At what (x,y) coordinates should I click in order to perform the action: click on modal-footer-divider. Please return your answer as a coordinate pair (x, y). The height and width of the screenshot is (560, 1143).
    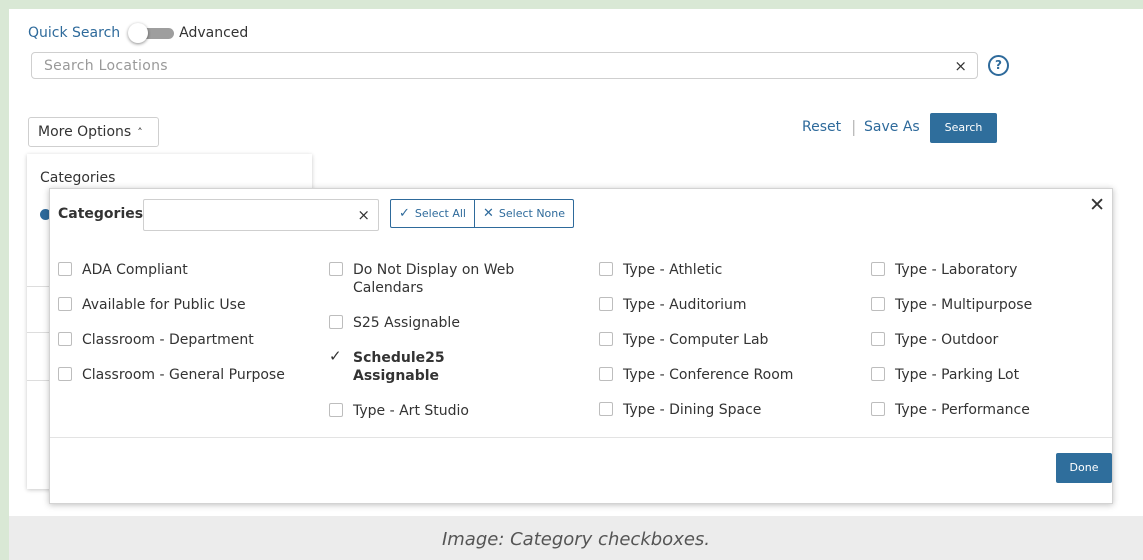
    Looking at the image, I should click on (581, 437).